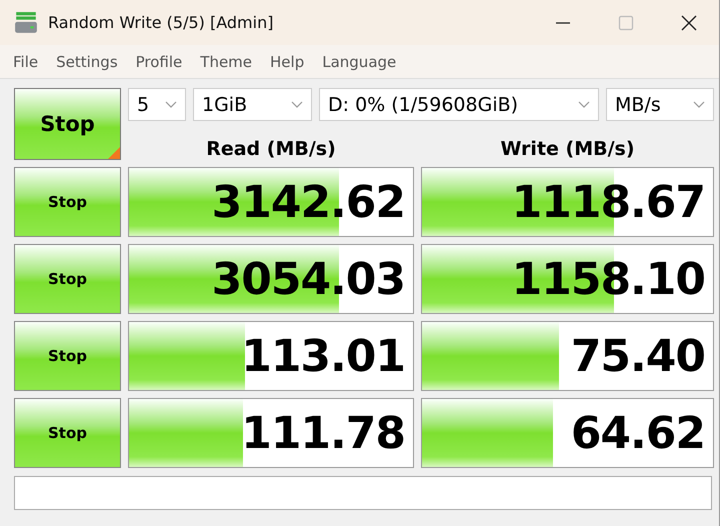 The height and width of the screenshot is (526, 720). I want to click on dropdown: 1GiB, so click(252, 104).